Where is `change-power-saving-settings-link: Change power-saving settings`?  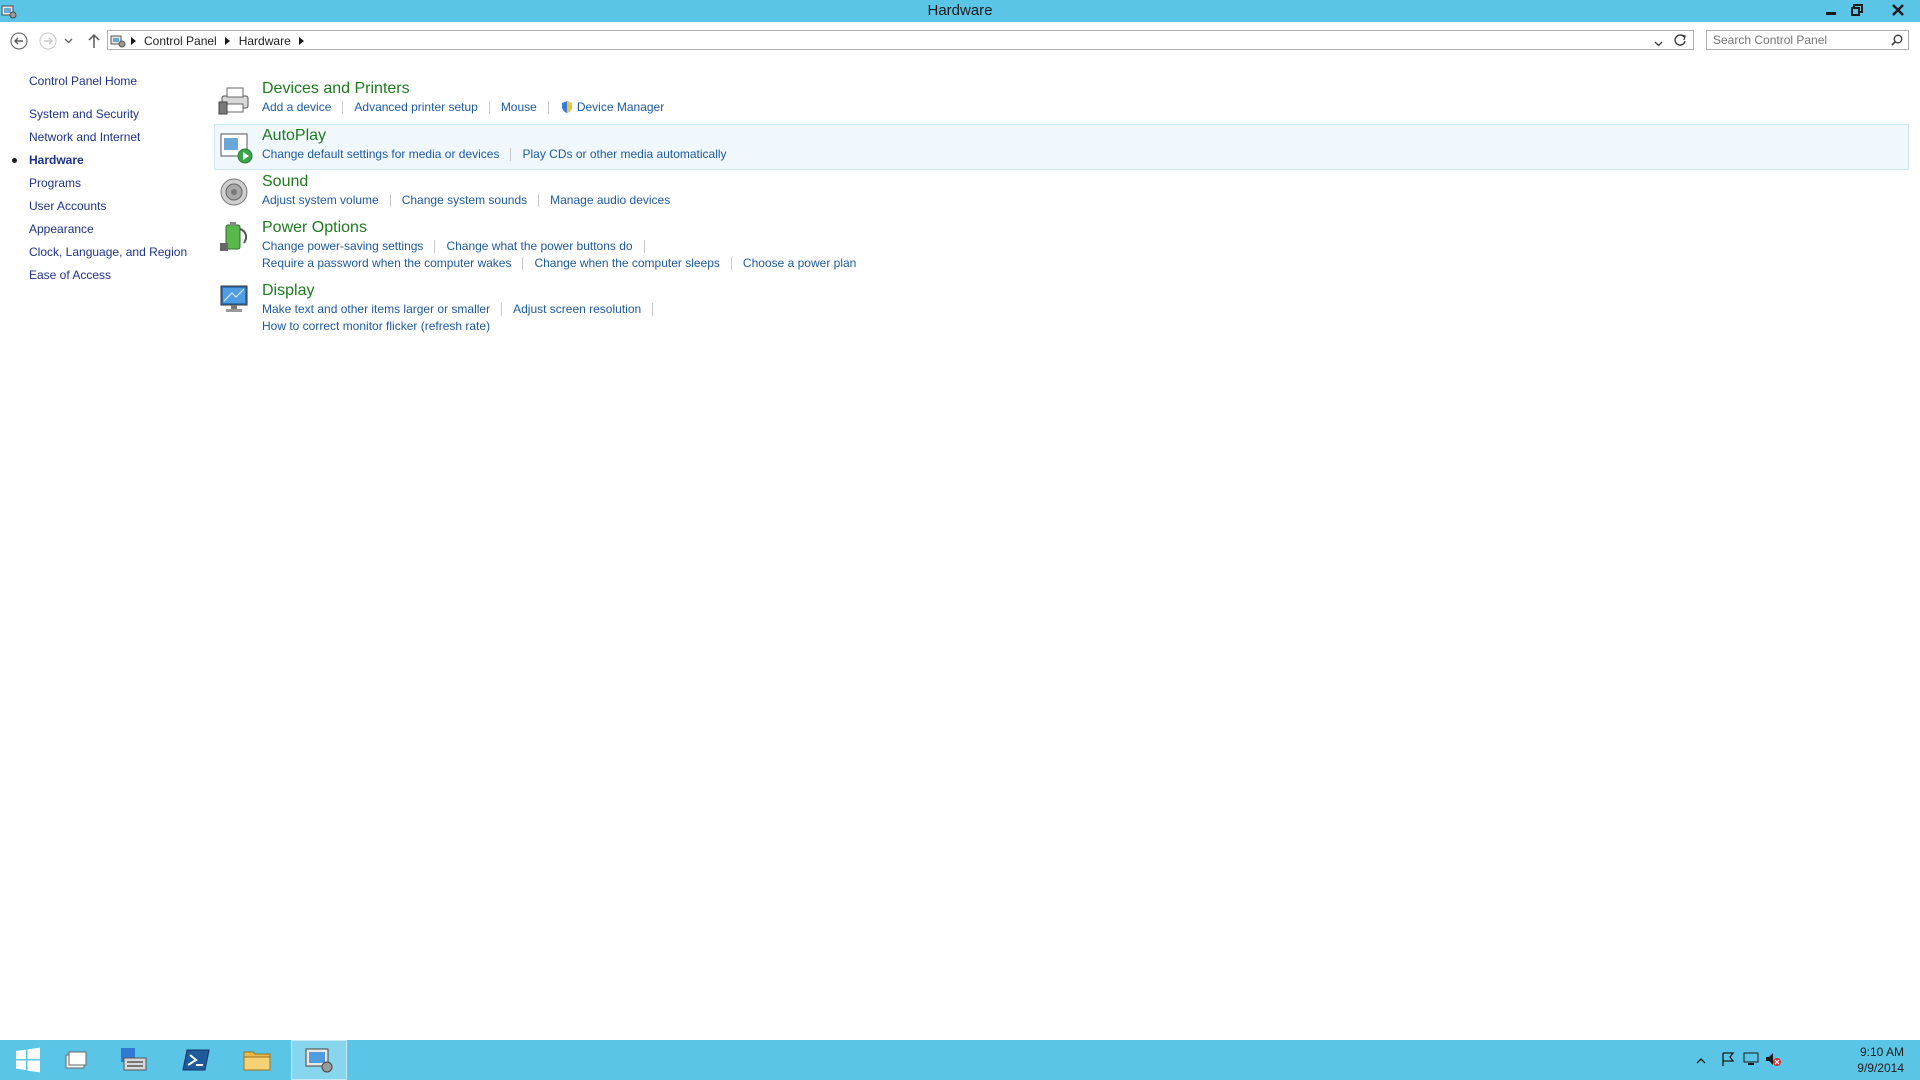 change-power-saving-settings-link: Change power-saving settings is located at coordinates (342, 246).